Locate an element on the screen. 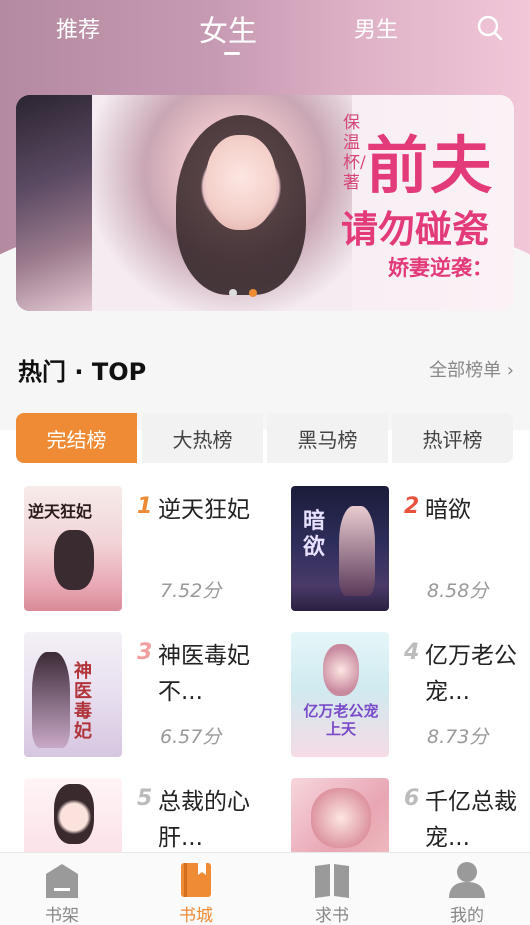  bottom-navigation: 书架 书城 求书 我的 is located at coordinates (265, 888).